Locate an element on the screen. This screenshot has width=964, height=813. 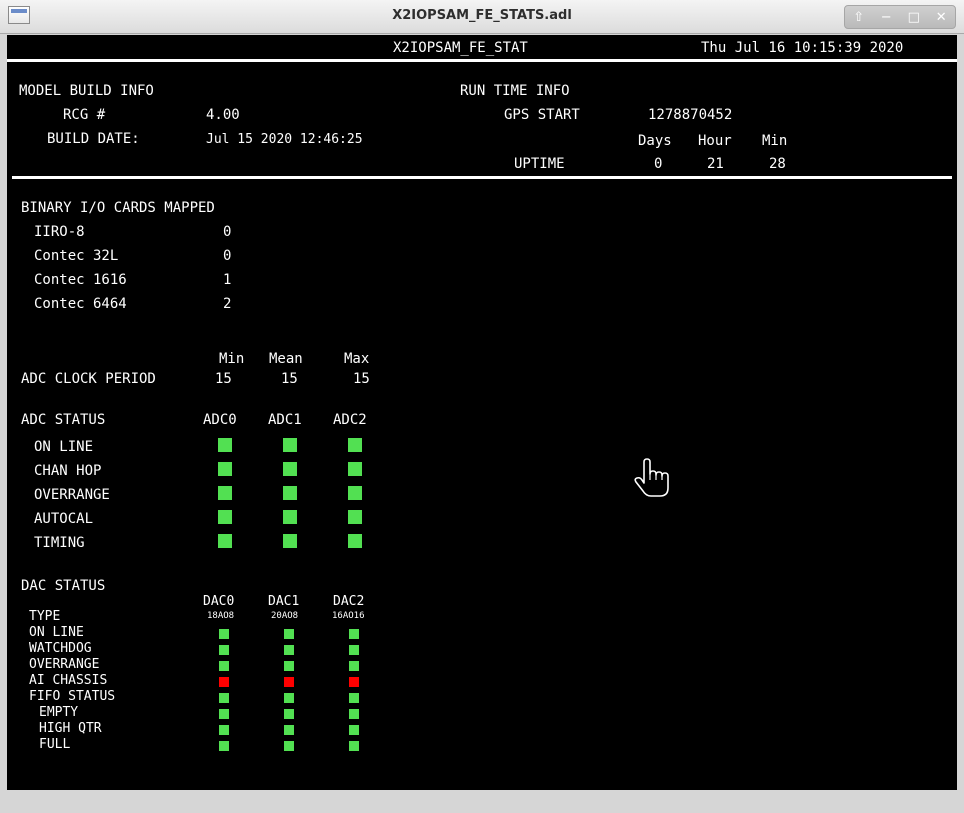
uptime-days-header: Days is located at coordinates (655, 141).